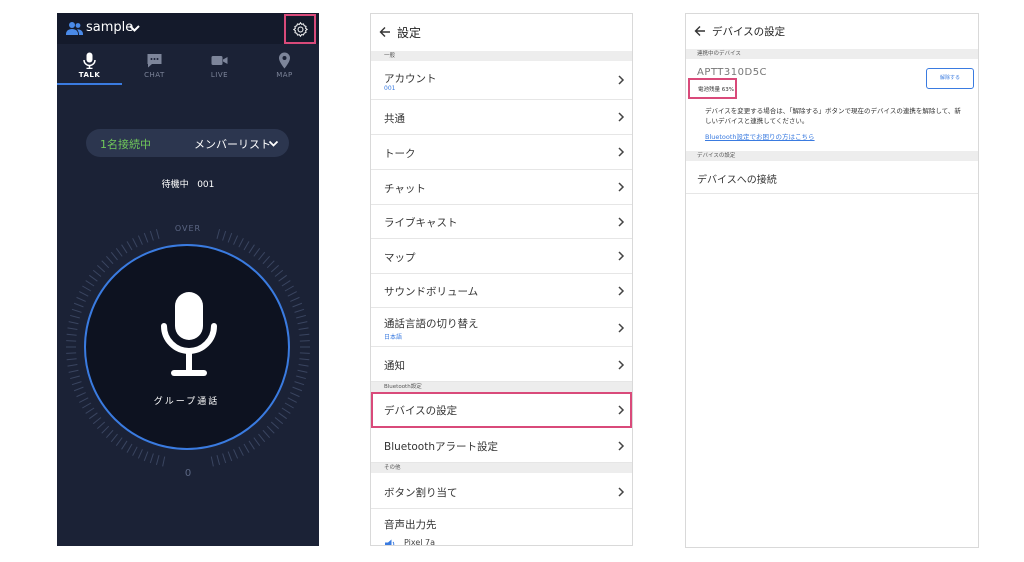 The image size is (1024, 562). Describe the element at coordinates (154, 75) in the screenshot. I see `tab-label: CHAT` at that location.